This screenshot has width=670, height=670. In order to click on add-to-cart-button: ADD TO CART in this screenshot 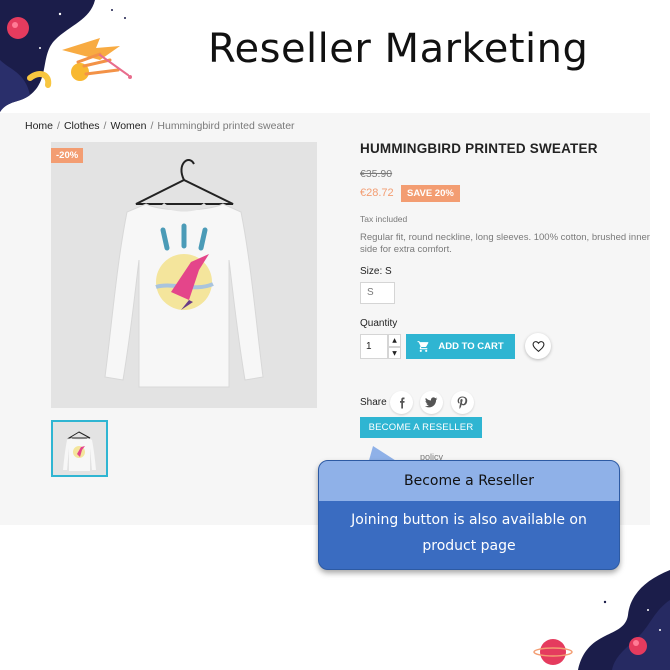, I will do `click(460, 346)`.